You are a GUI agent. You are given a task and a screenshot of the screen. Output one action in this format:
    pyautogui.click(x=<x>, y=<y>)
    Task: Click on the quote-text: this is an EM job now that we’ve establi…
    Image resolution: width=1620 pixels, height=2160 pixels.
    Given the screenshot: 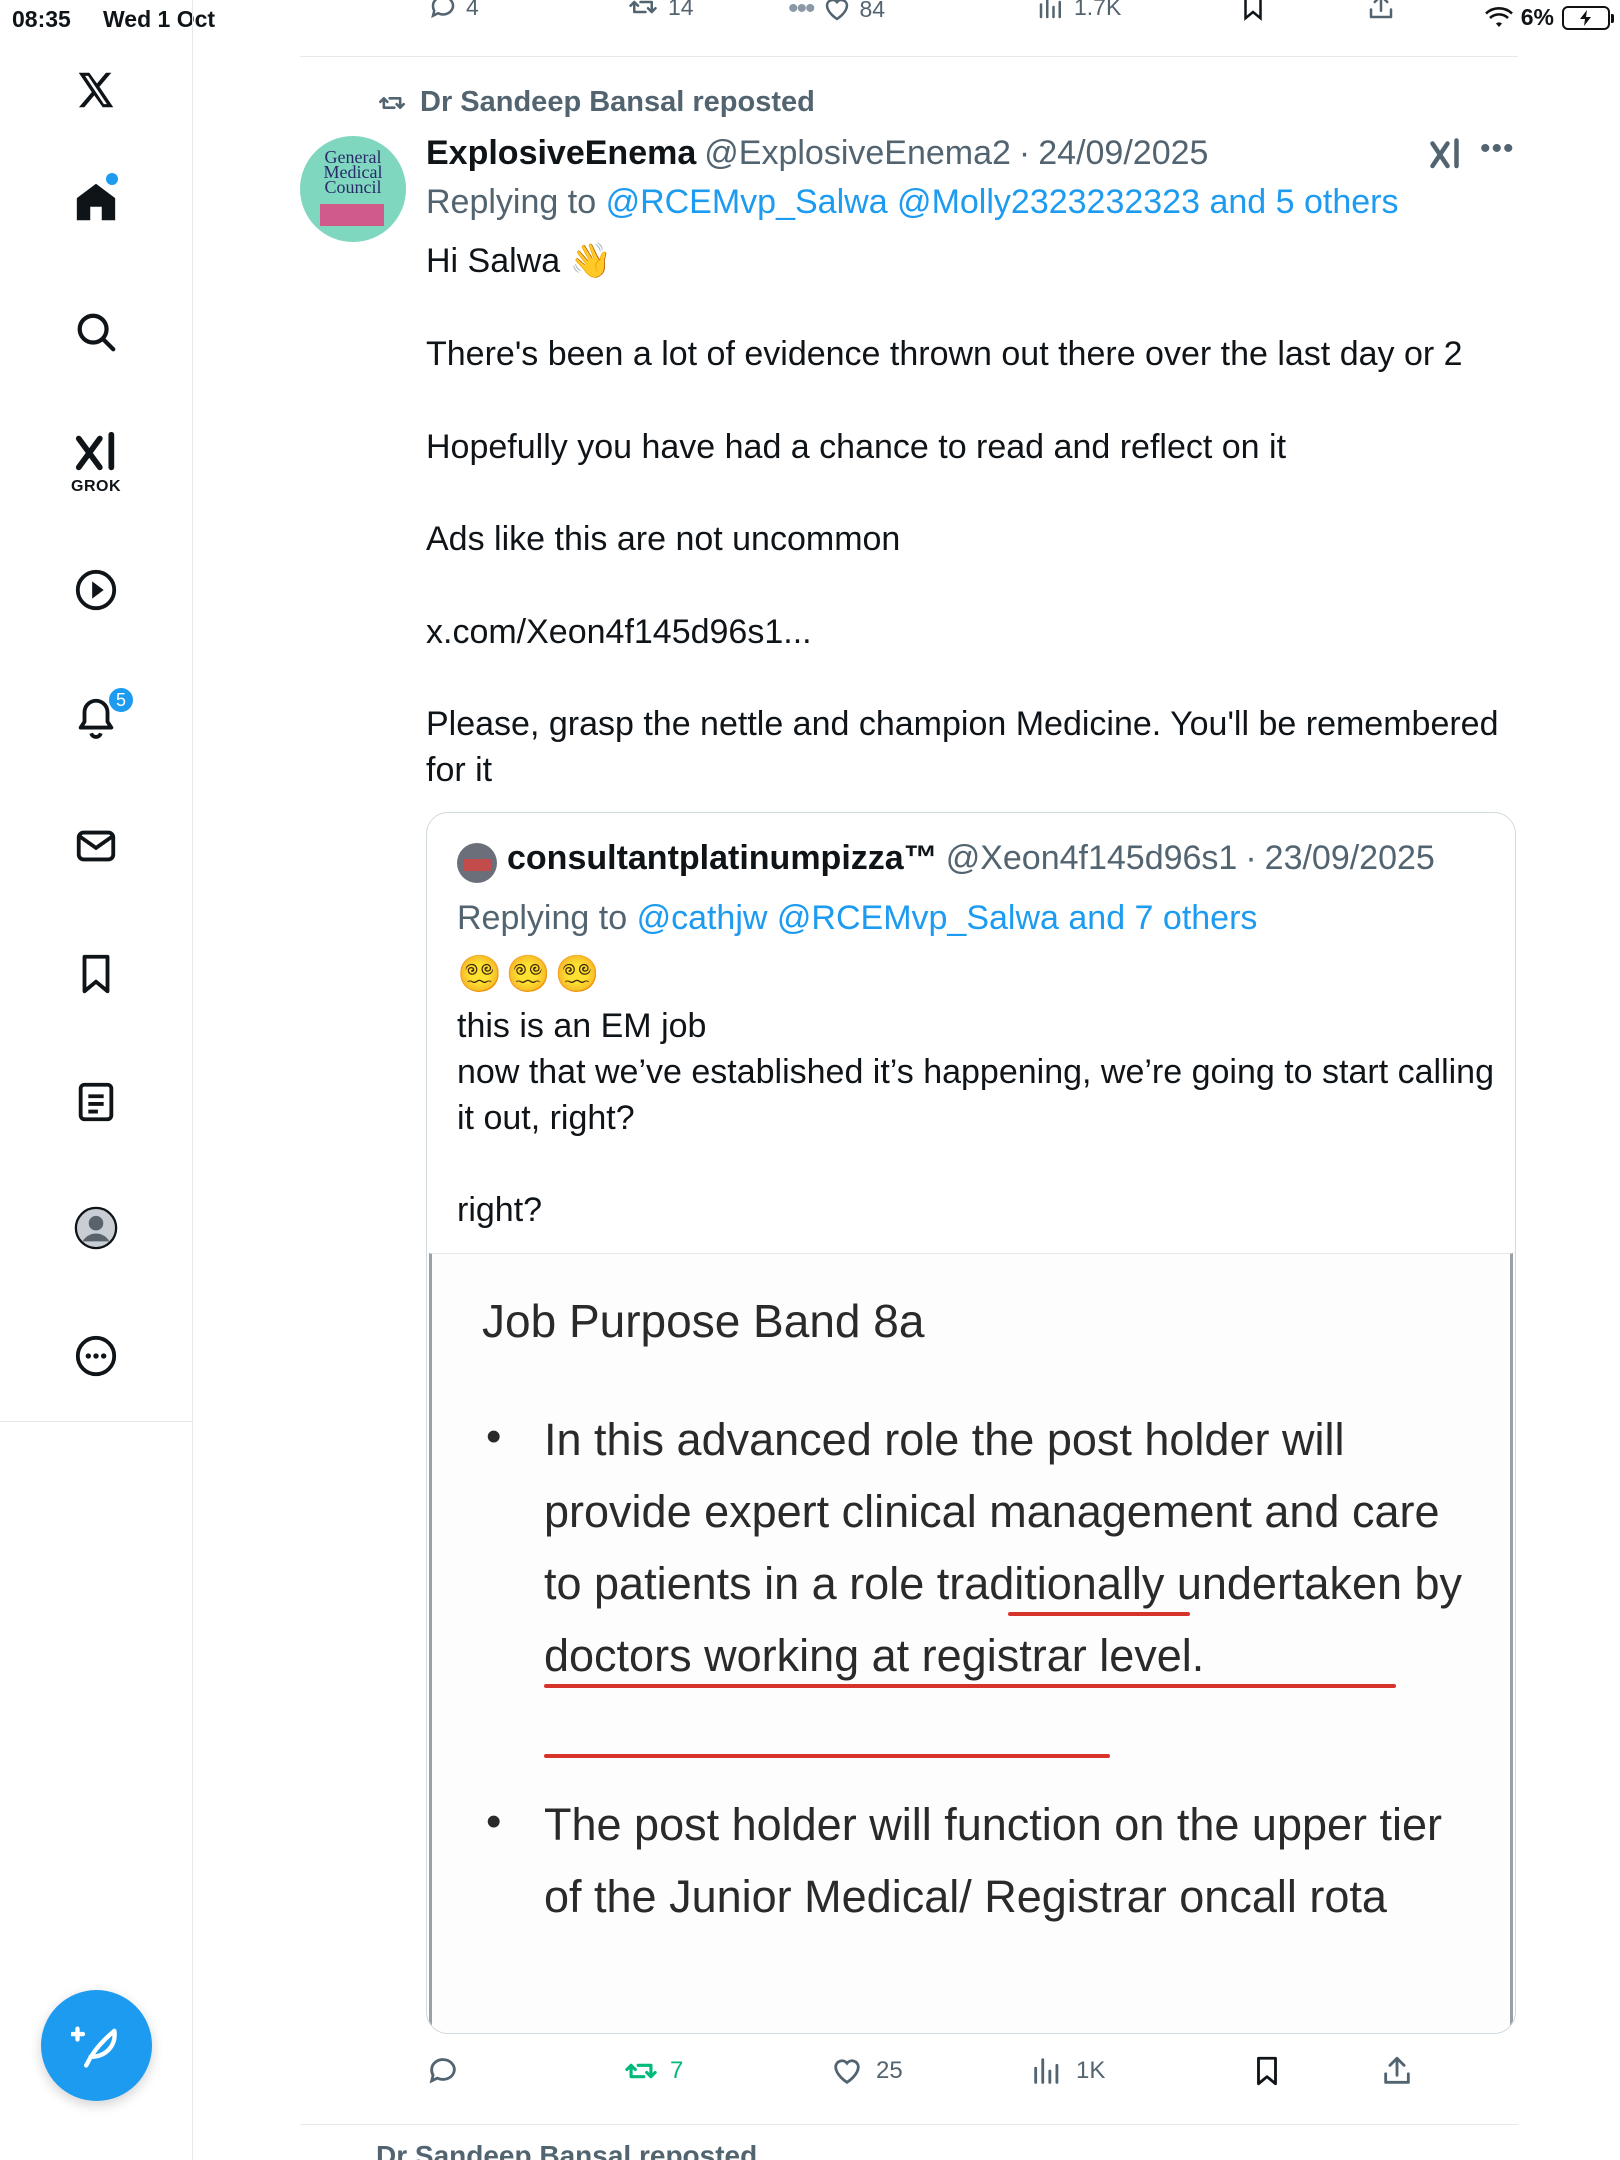 What is the action you would take?
    pyautogui.click(x=977, y=1118)
    